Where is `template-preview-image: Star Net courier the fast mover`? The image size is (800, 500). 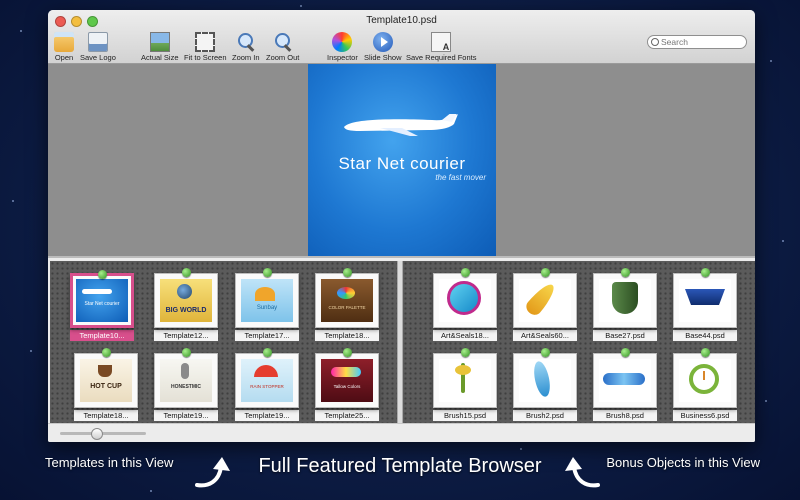
template-preview-image: Star Net courier the fast mover is located at coordinates (402, 160).